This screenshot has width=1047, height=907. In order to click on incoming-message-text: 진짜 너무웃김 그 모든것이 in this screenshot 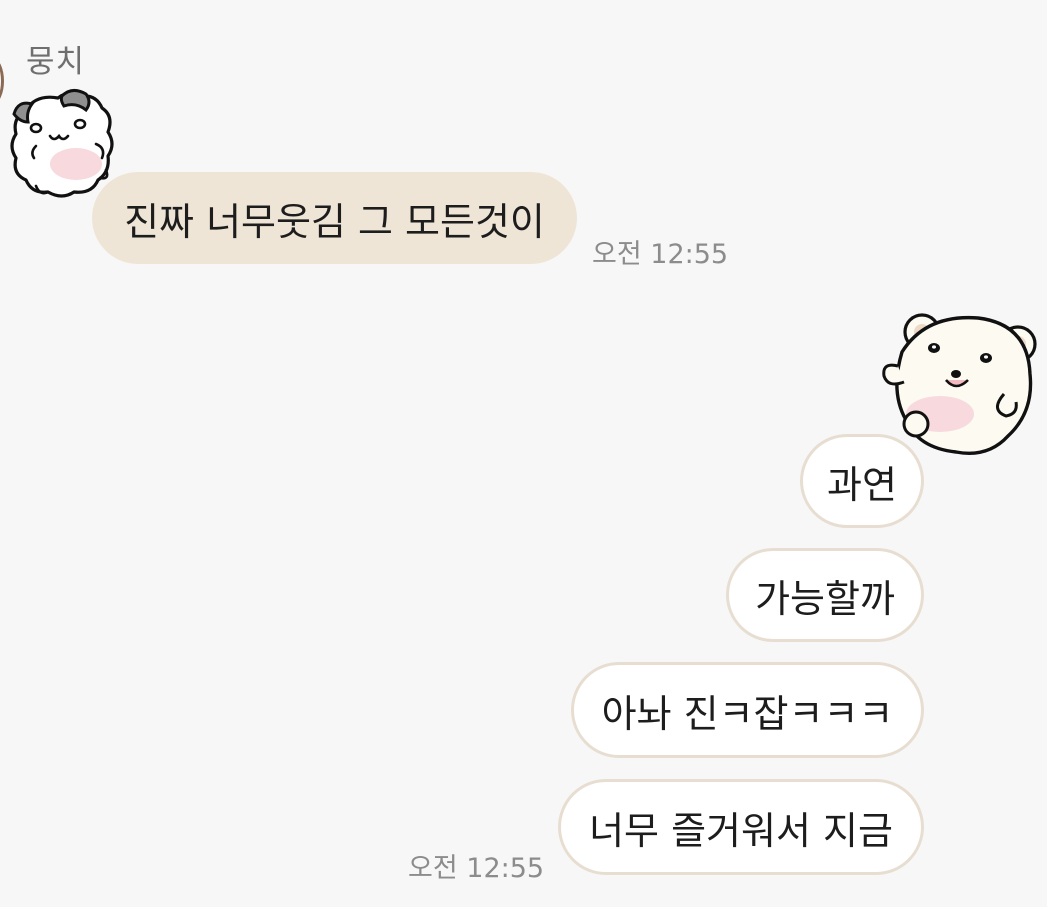, I will do `click(334, 221)`.